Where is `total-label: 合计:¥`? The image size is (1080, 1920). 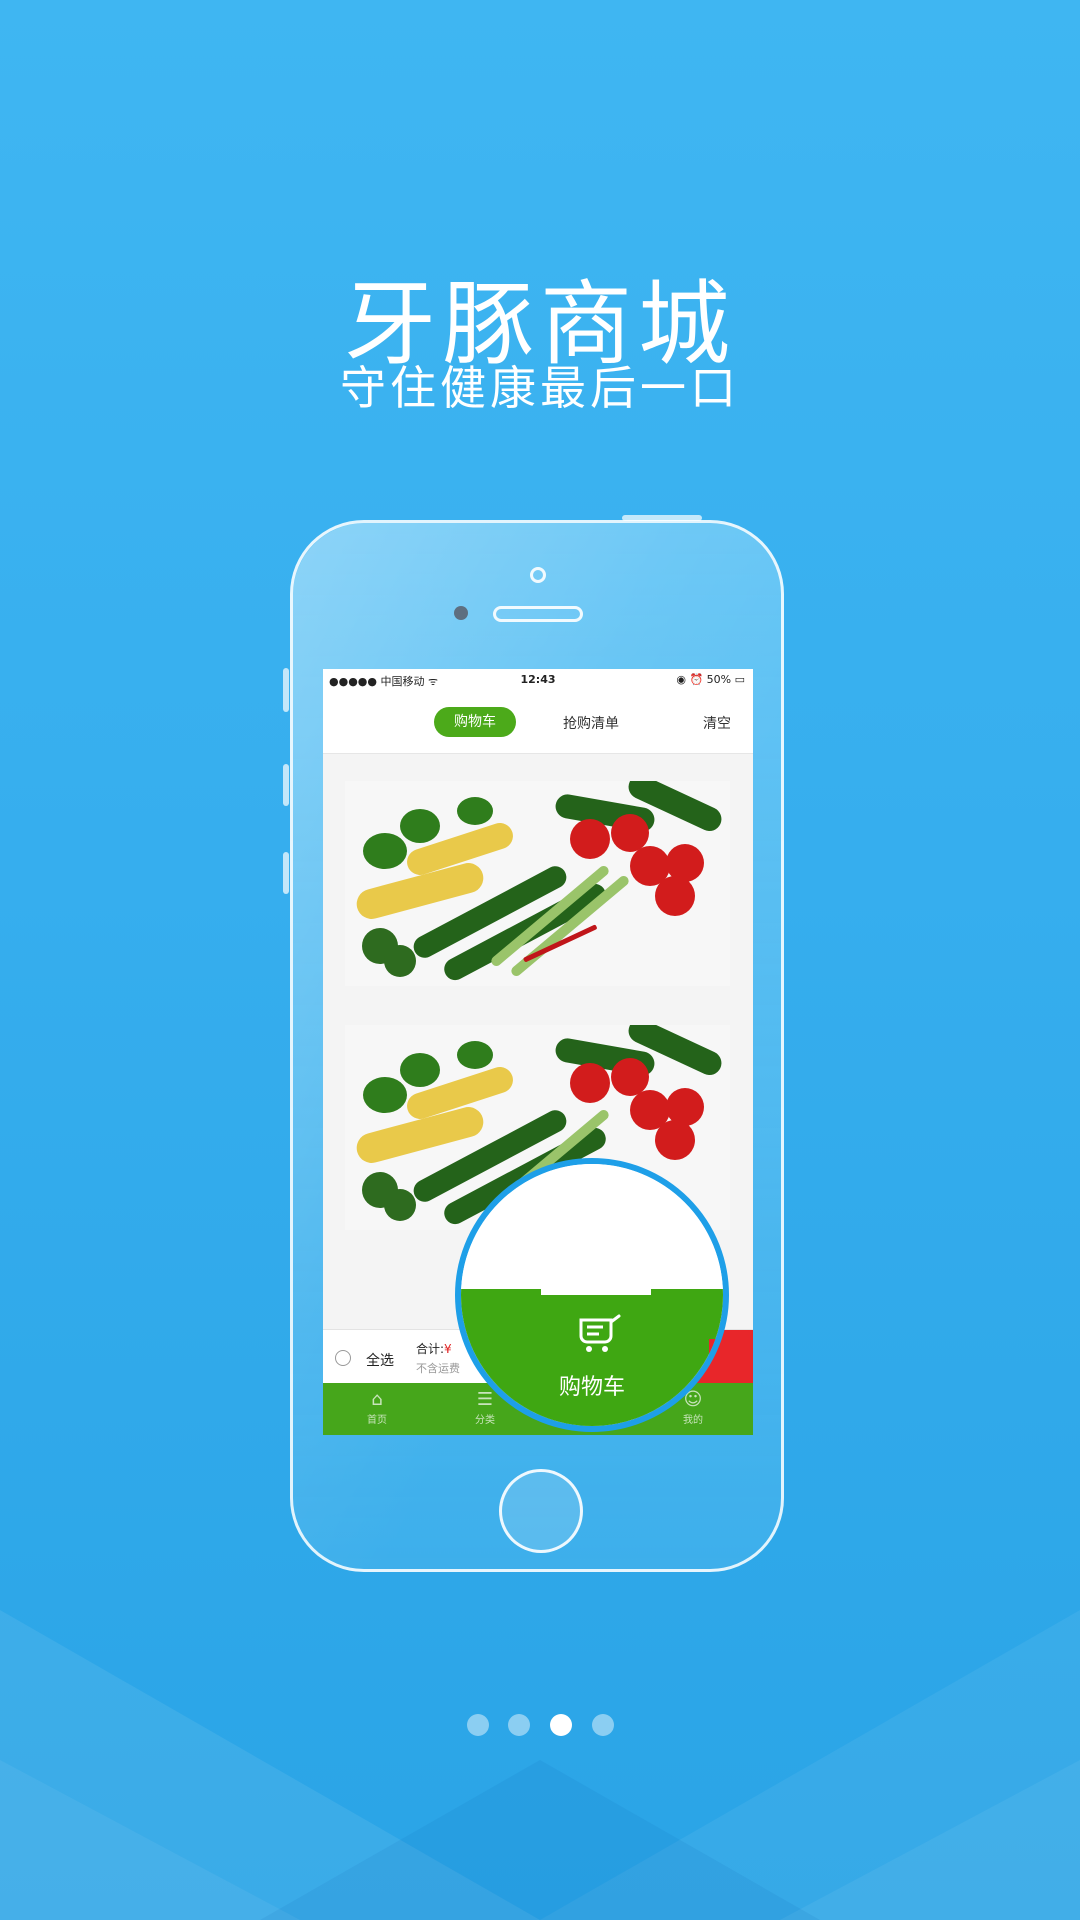
total-label: 合计:¥ is located at coordinates (434, 1349).